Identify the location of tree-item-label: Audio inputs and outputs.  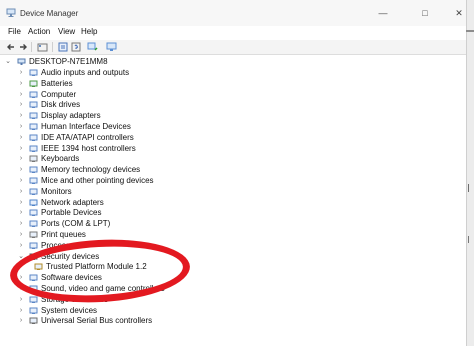
(85, 72).